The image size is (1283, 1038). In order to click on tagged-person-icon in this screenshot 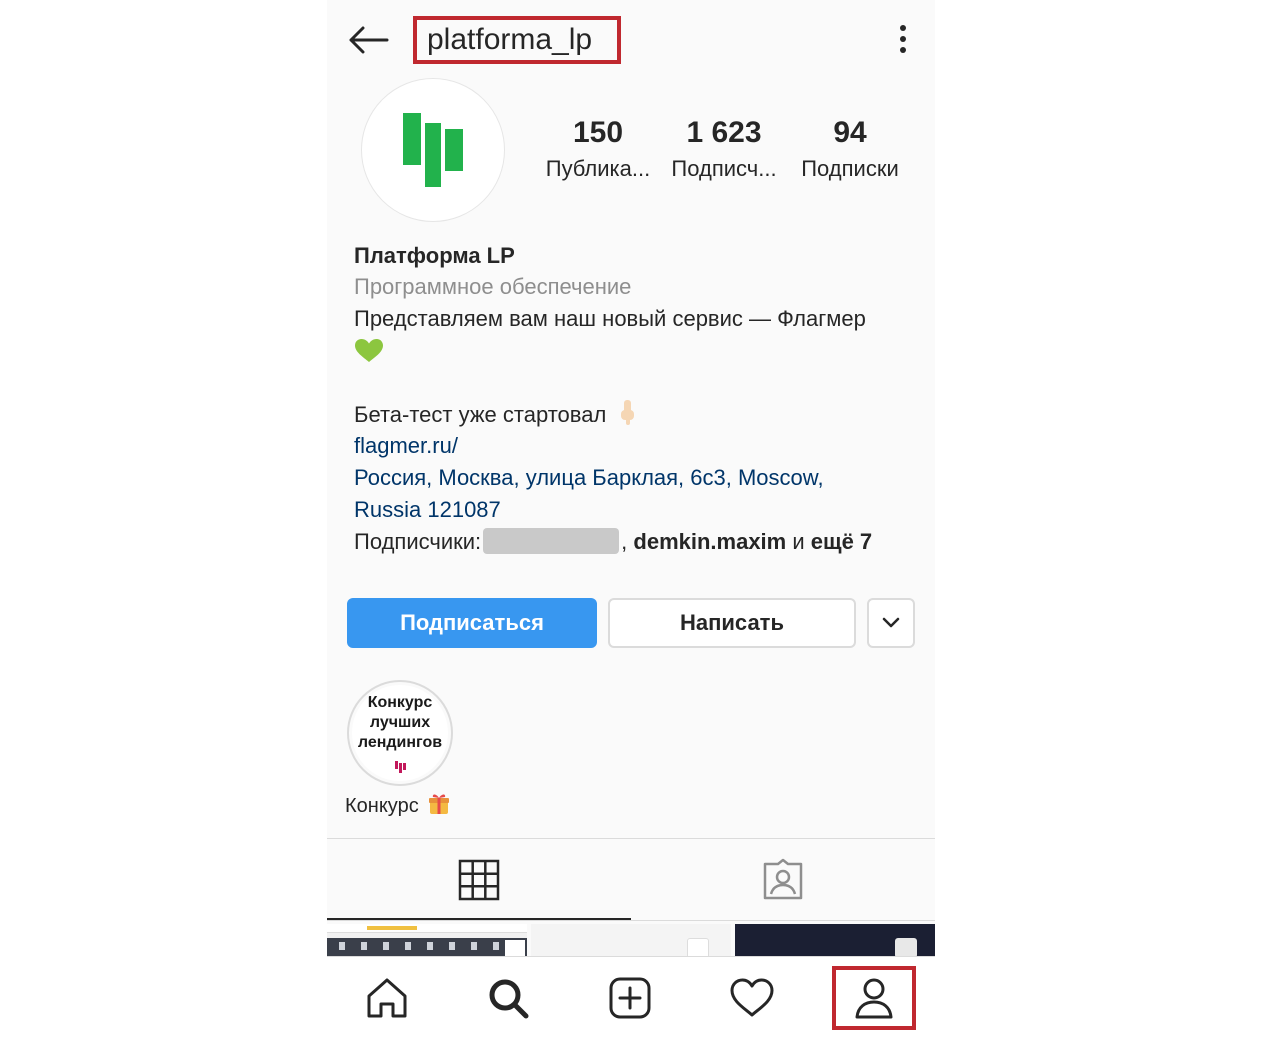, I will do `click(783, 880)`.